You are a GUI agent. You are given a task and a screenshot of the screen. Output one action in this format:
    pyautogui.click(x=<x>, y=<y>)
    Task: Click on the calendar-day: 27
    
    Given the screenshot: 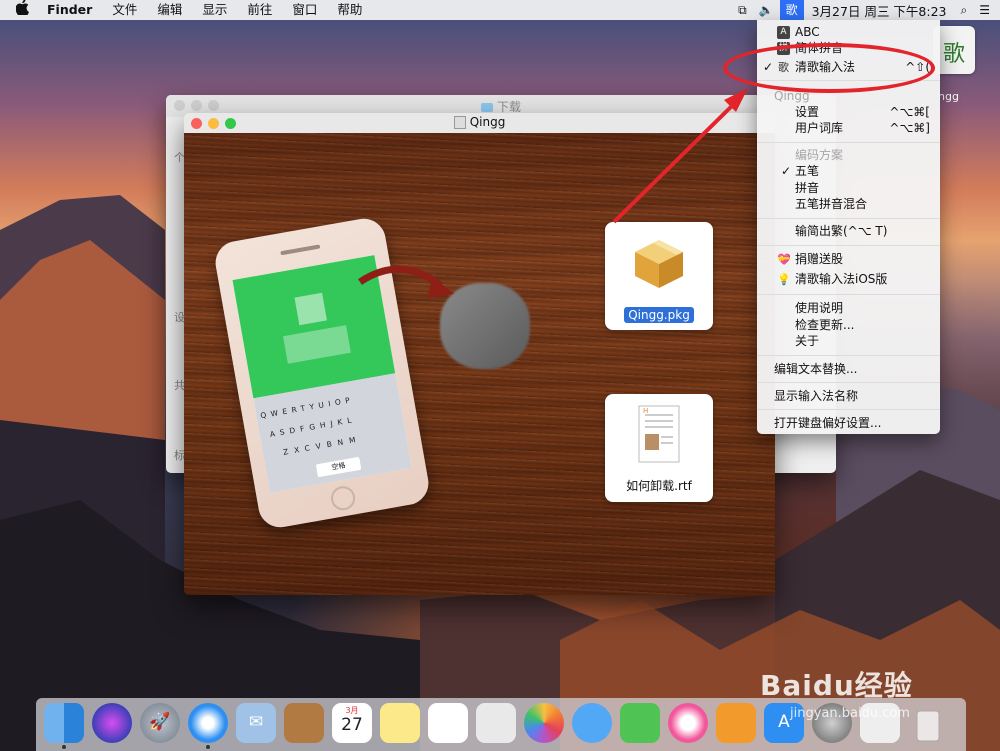 What is the action you would take?
    pyautogui.click(x=352, y=725)
    